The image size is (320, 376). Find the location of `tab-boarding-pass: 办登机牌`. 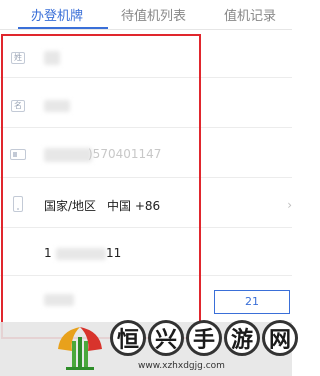

tab-boarding-pass: 办登机牌 is located at coordinates (57, 14).